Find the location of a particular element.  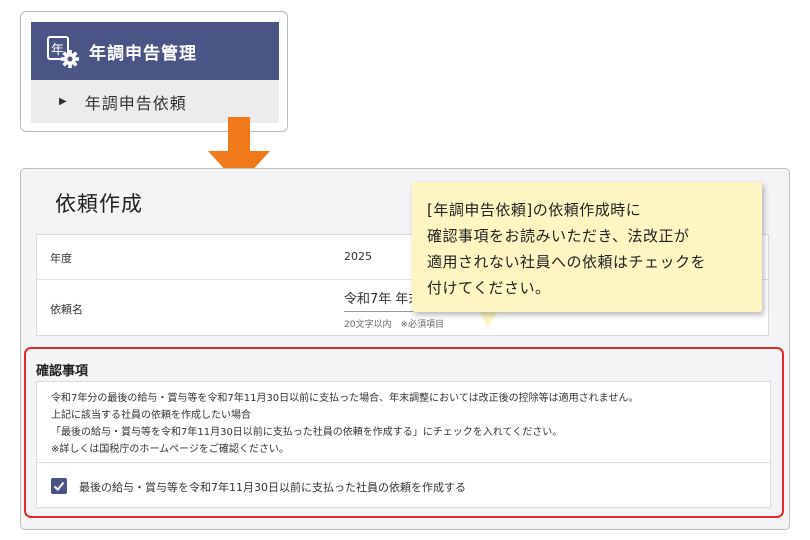

checkmark-icon is located at coordinates (59, 486).